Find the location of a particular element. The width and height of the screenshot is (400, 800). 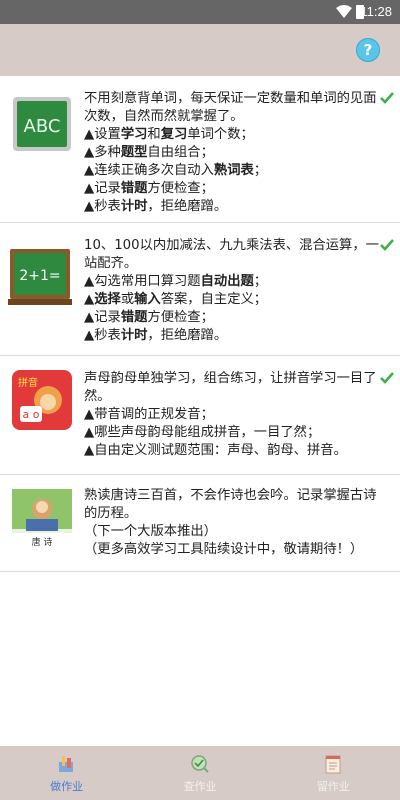

tab-label: 查作业 is located at coordinates (200, 786).